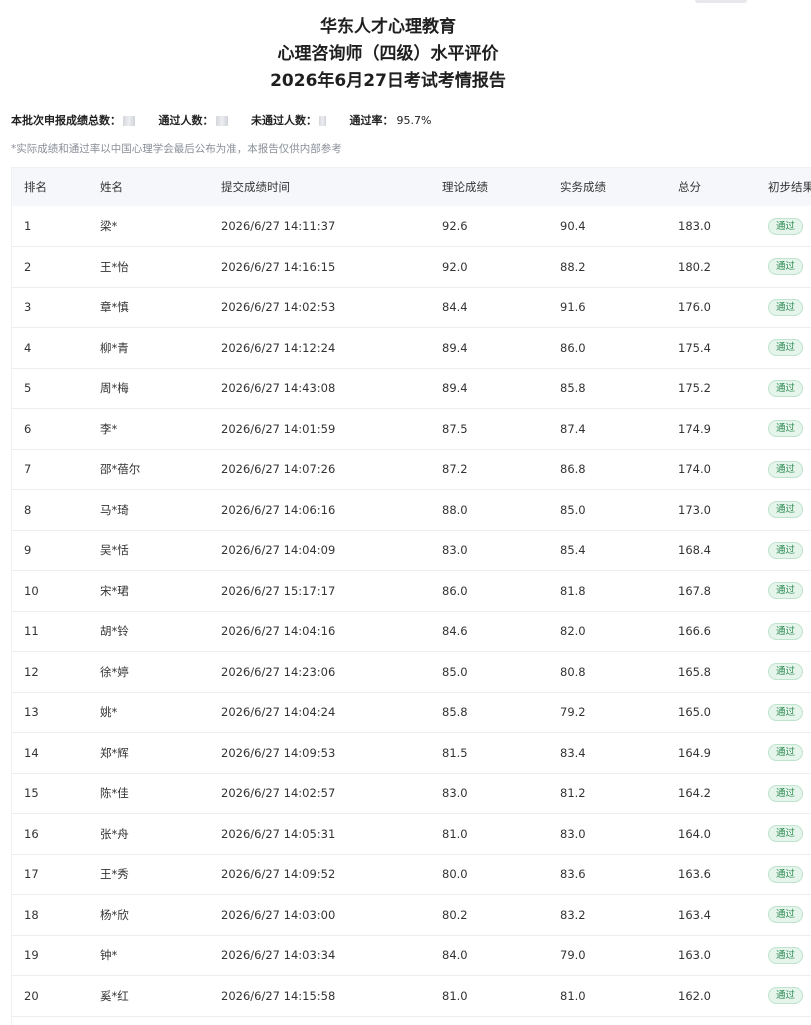 The width and height of the screenshot is (811, 1025). Describe the element at coordinates (694, 428) in the screenshot. I see `cell-total-score: 174.9` at that location.